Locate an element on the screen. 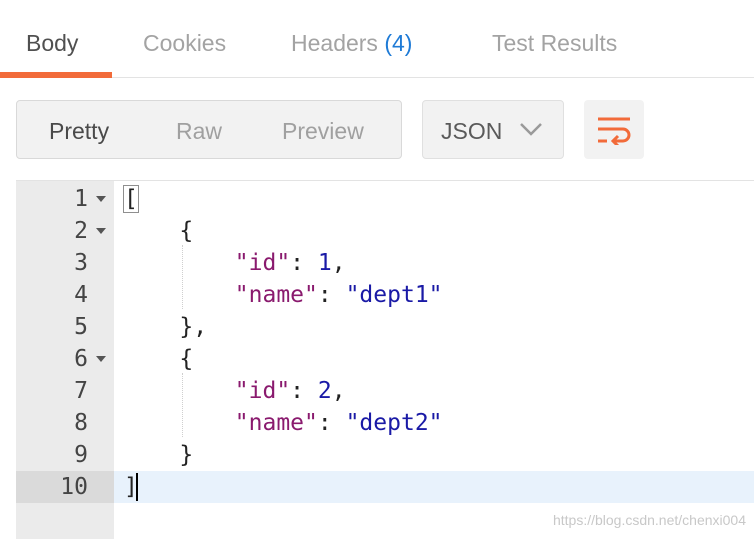 This screenshot has width=754, height=539. line-number: 9 is located at coordinates (81, 455).